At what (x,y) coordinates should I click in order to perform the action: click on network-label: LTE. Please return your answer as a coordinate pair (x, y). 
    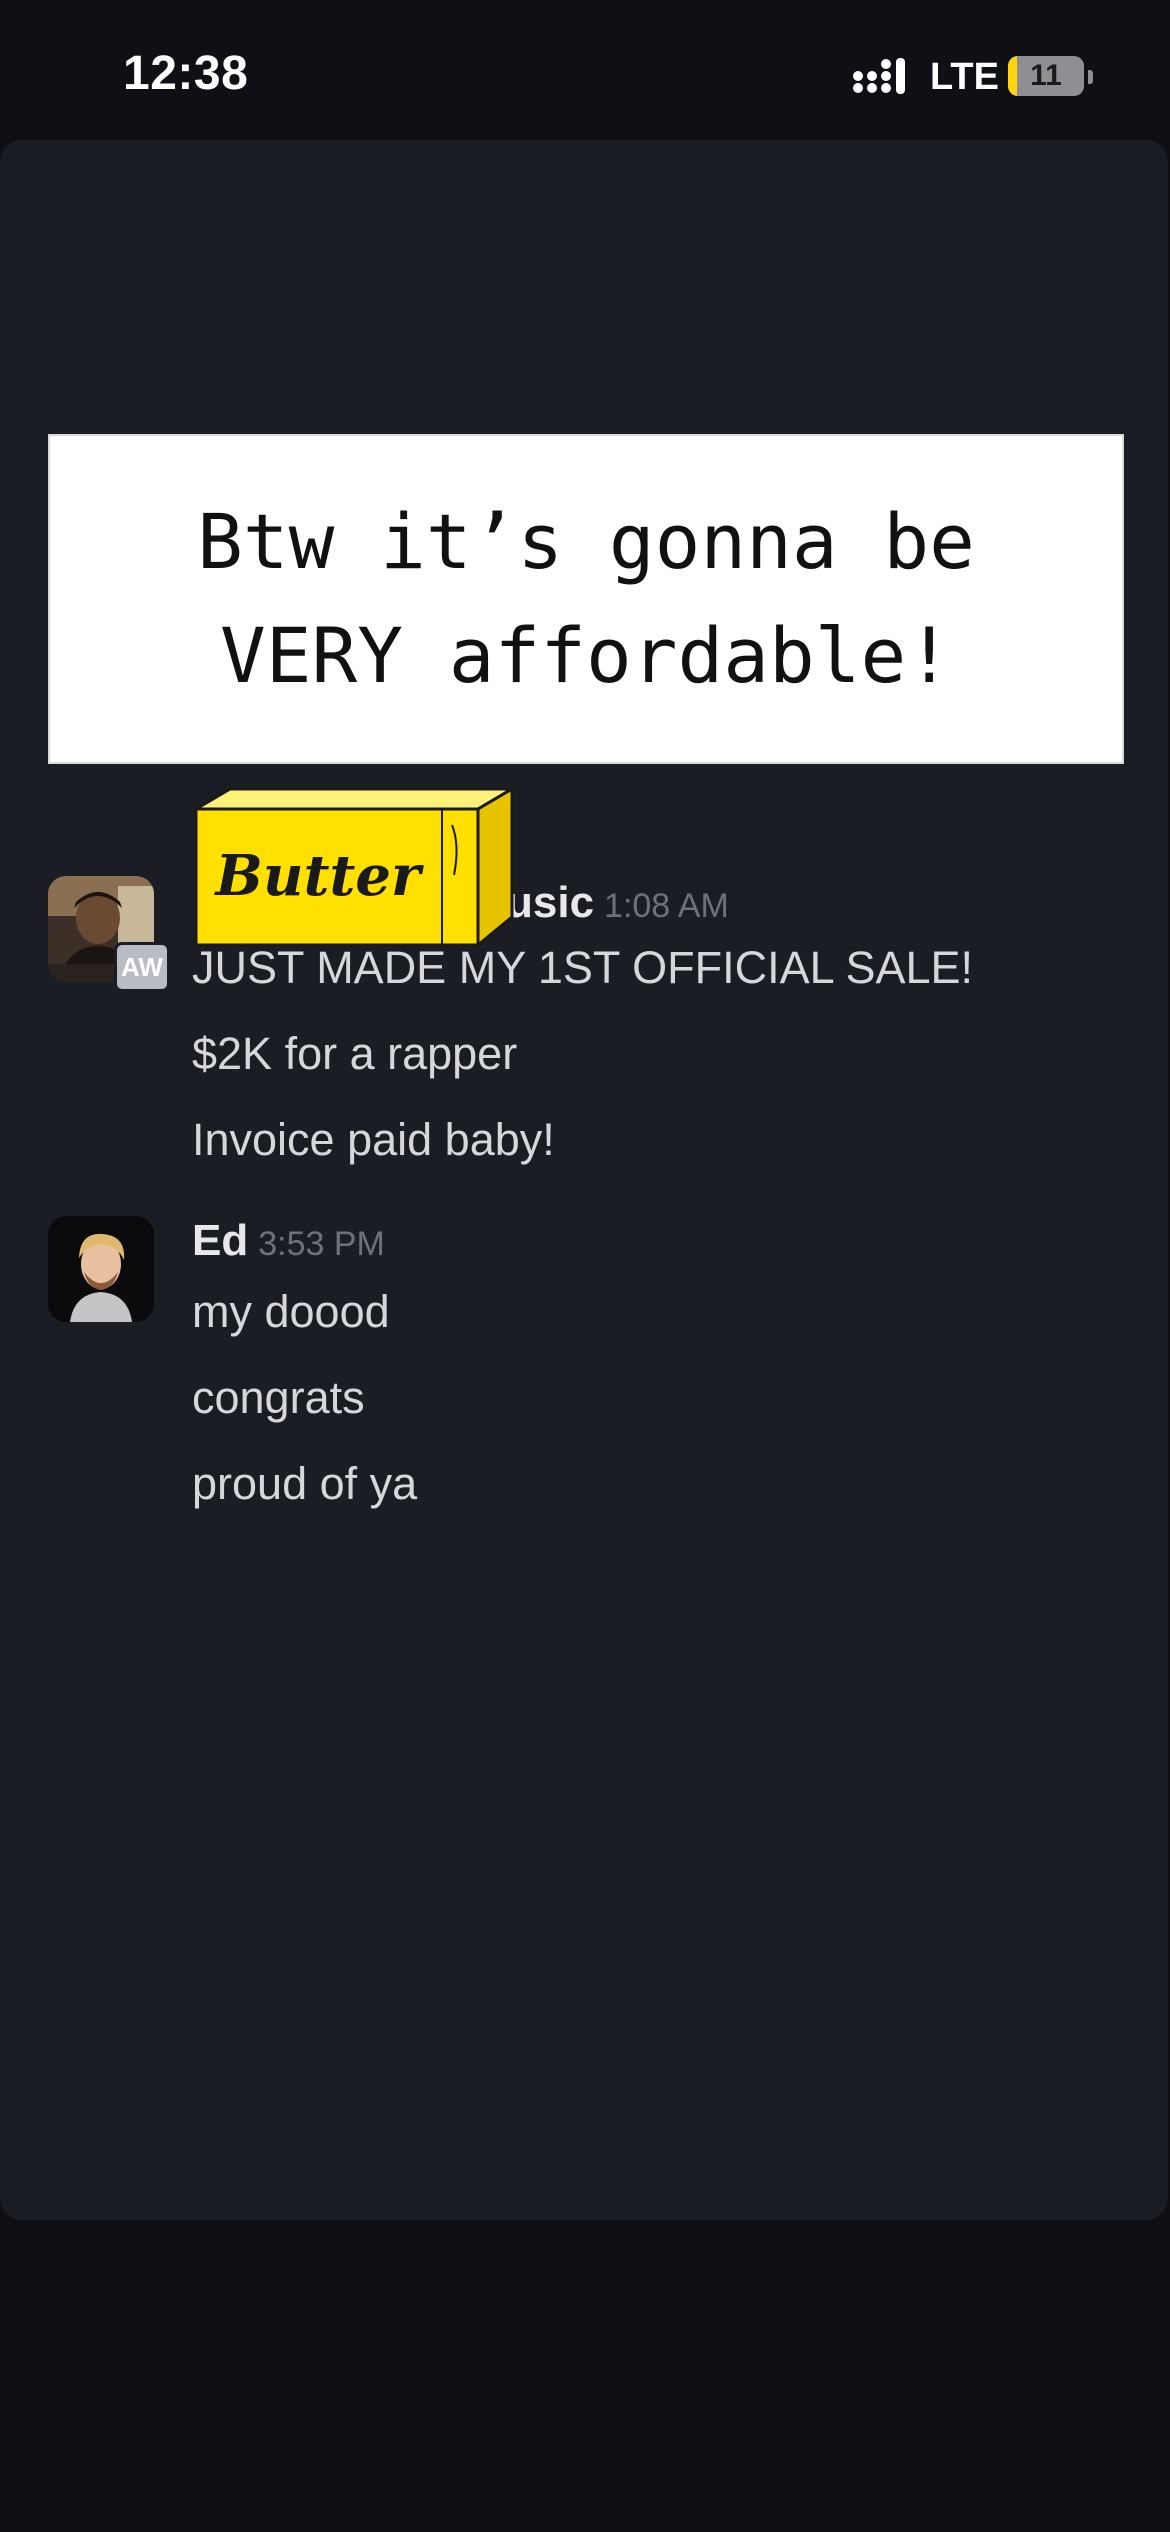
    Looking at the image, I should click on (964, 77).